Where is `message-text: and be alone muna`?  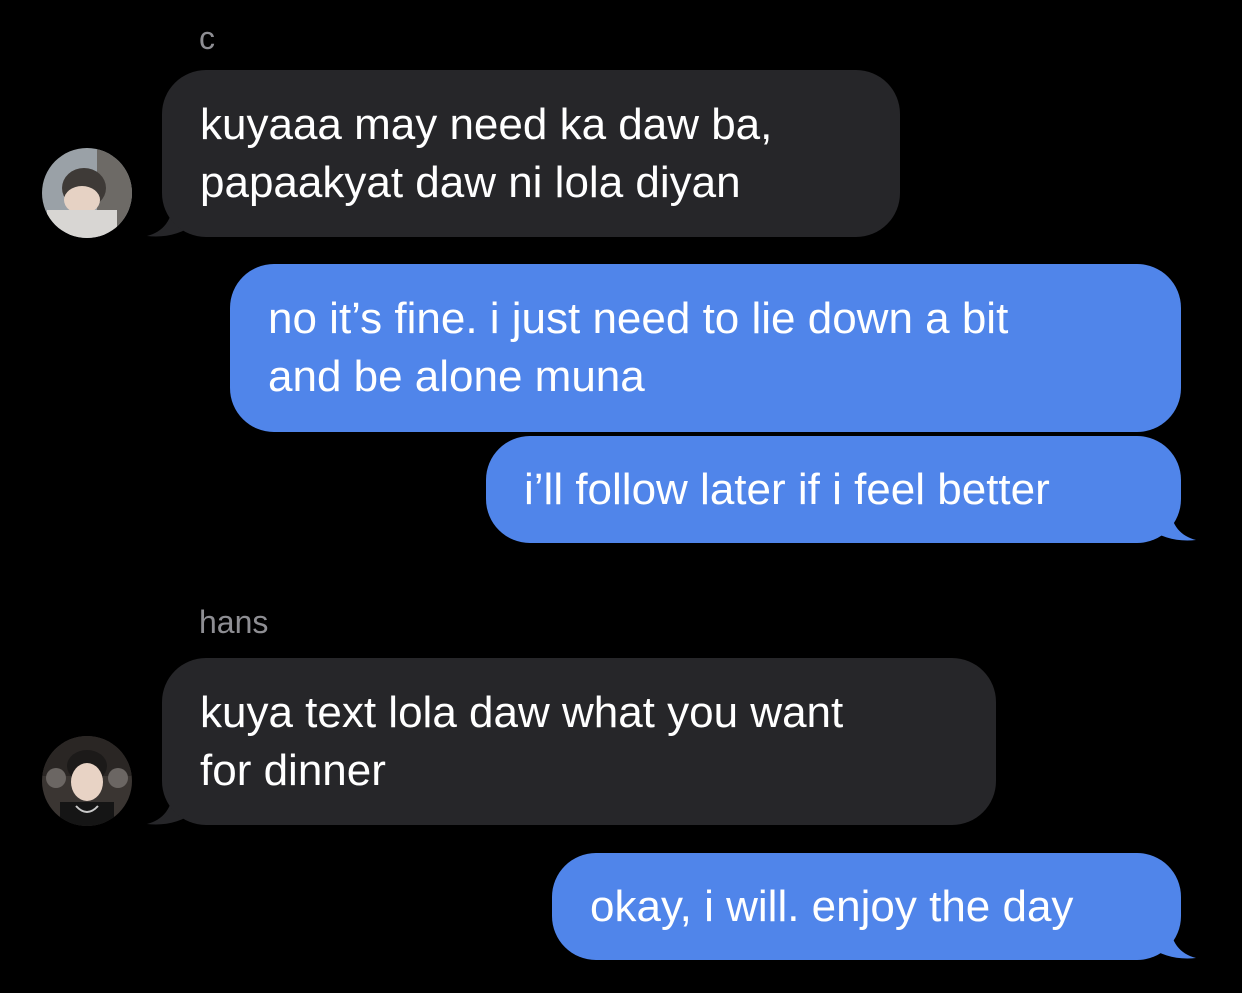
message-text: and be alone muna is located at coordinates (456, 376).